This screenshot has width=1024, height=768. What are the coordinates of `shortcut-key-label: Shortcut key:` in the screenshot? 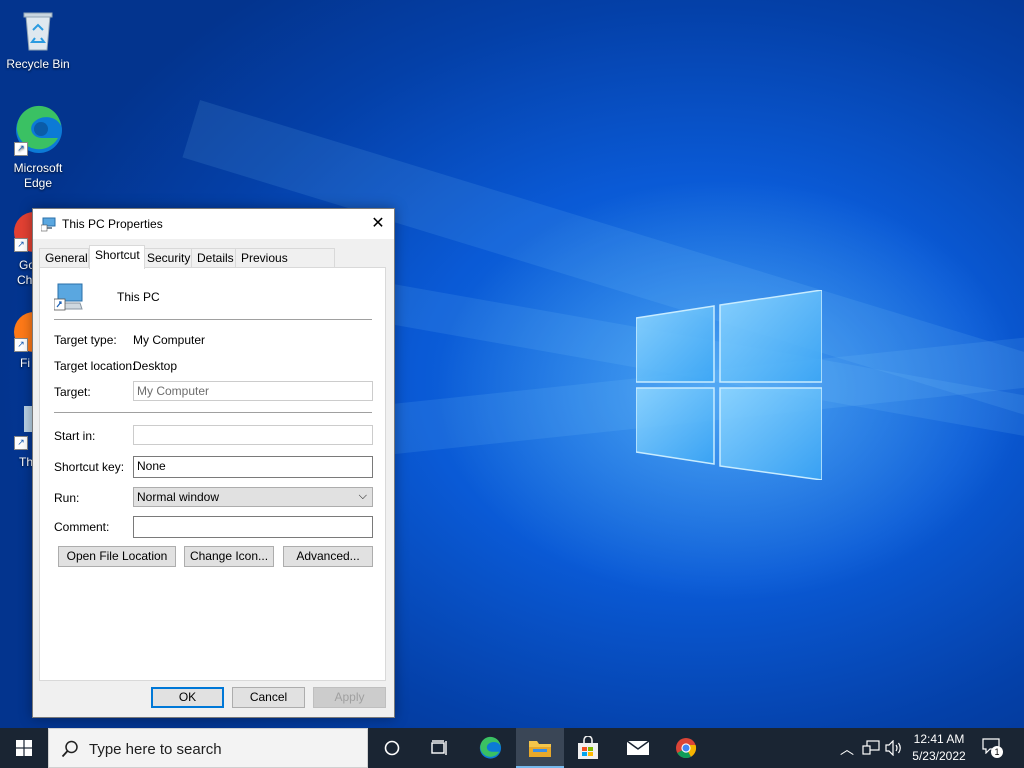 It's located at (89, 467).